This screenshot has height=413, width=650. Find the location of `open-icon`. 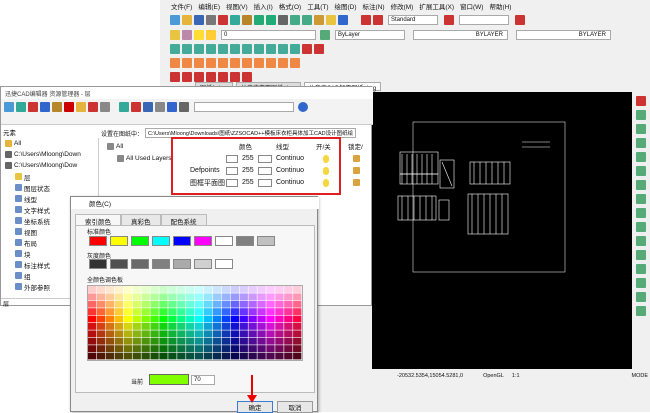

open-icon is located at coordinates (81, 107).